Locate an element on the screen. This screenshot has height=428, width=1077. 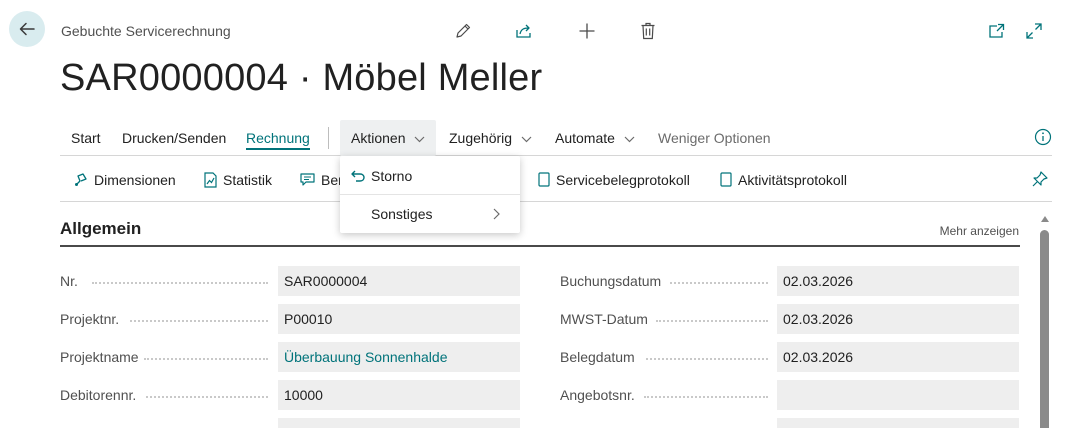
menu-item-storno-label: Storno is located at coordinates (392, 175).